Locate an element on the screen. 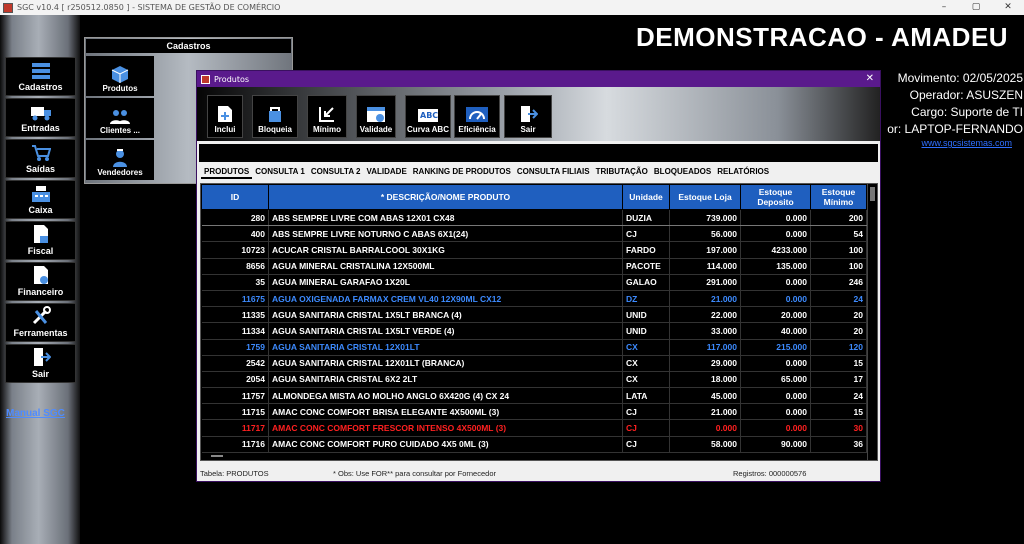 This screenshot has height=544, width=1024. cadastros-item-produtos: Produtos is located at coordinates (120, 76).